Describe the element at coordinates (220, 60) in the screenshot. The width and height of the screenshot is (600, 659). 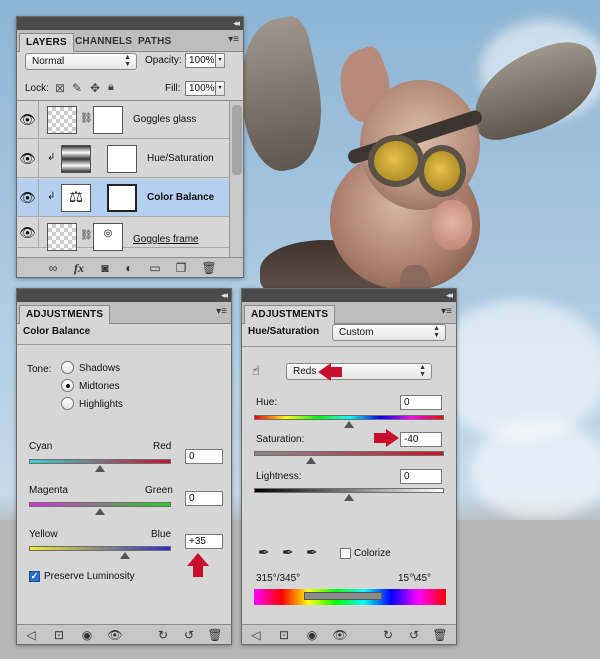
I see `opacity-dropdown: ▾` at that location.